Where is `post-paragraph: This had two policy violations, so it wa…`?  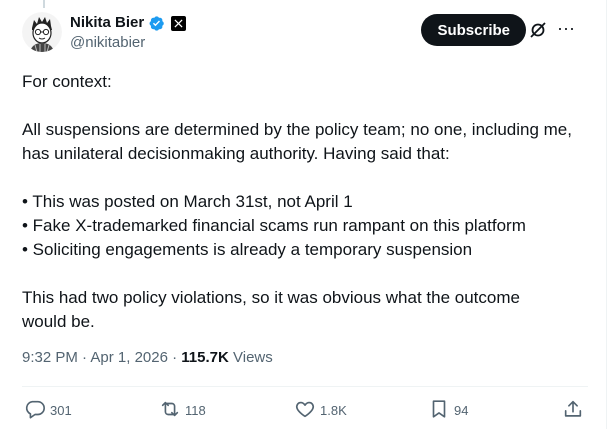 post-paragraph: This had two policy violations, so it wa… is located at coordinates (271, 297).